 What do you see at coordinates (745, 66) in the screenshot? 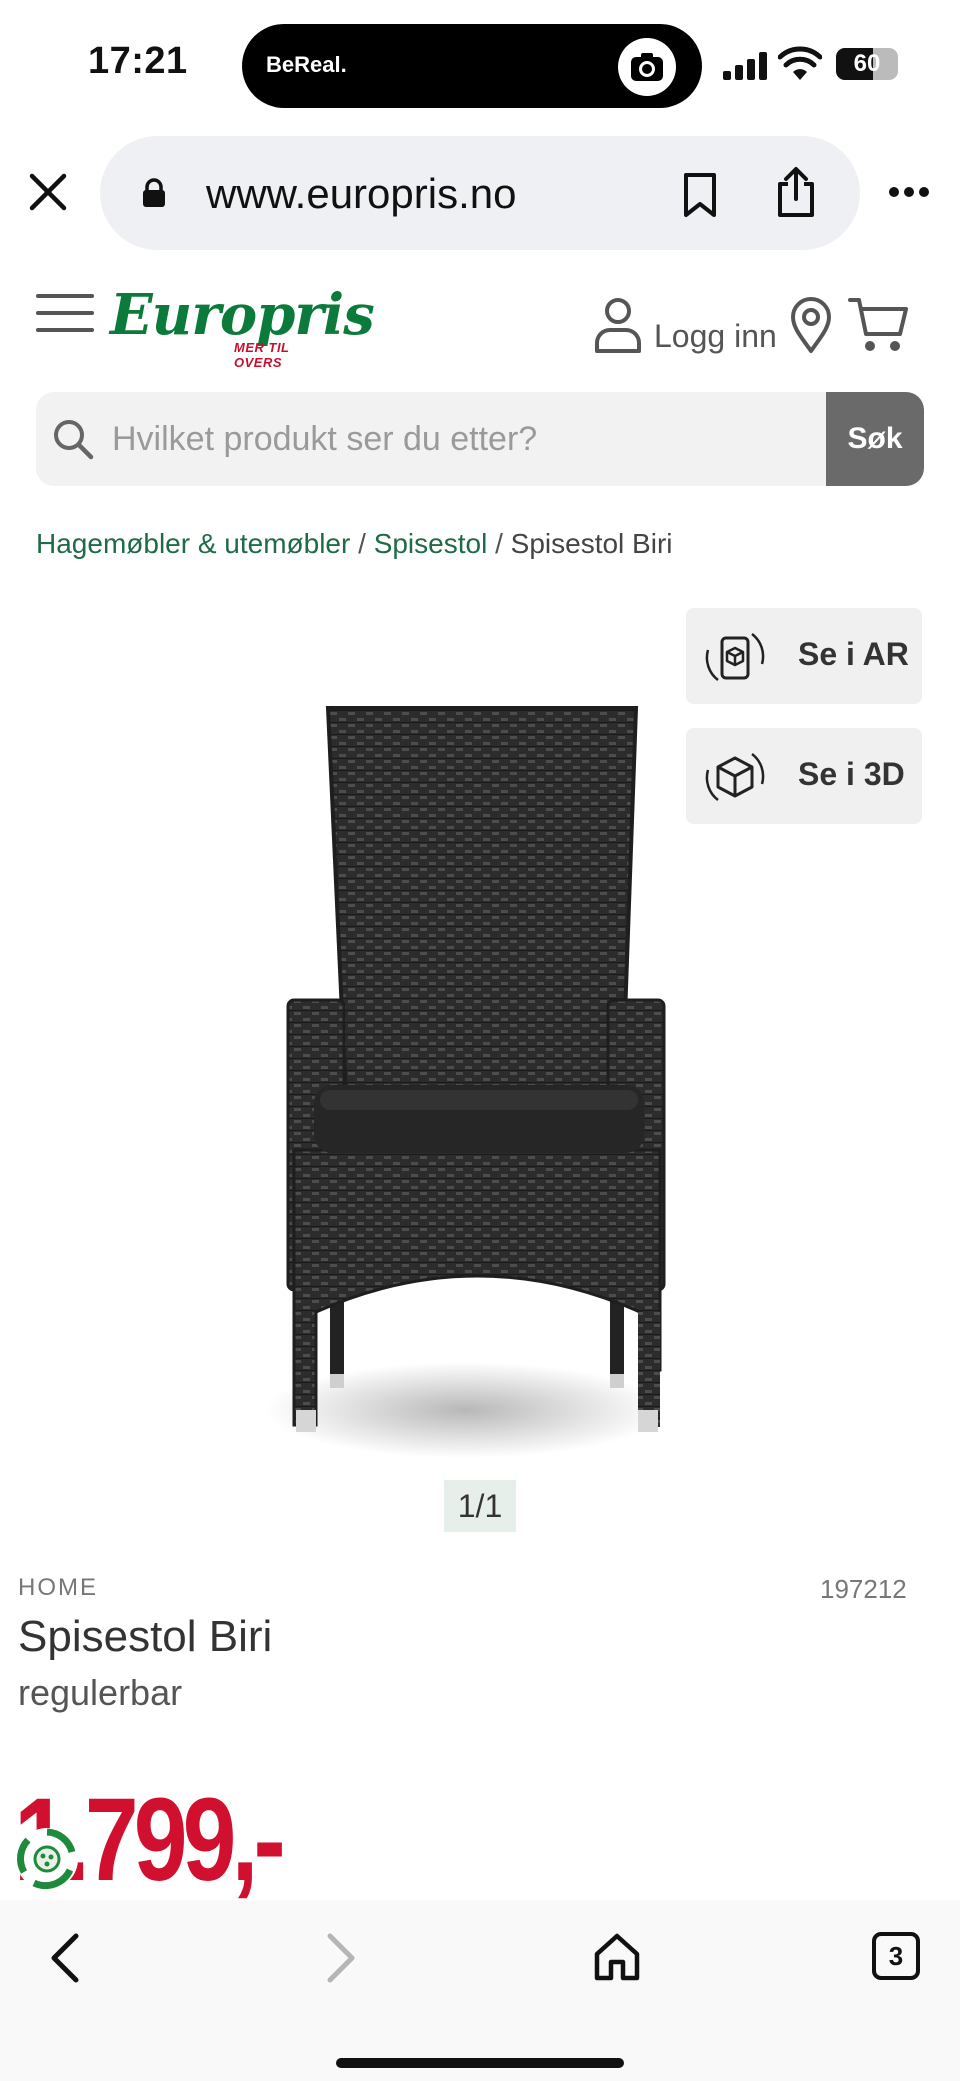
I see `signal-icon` at bounding box center [745, 66].